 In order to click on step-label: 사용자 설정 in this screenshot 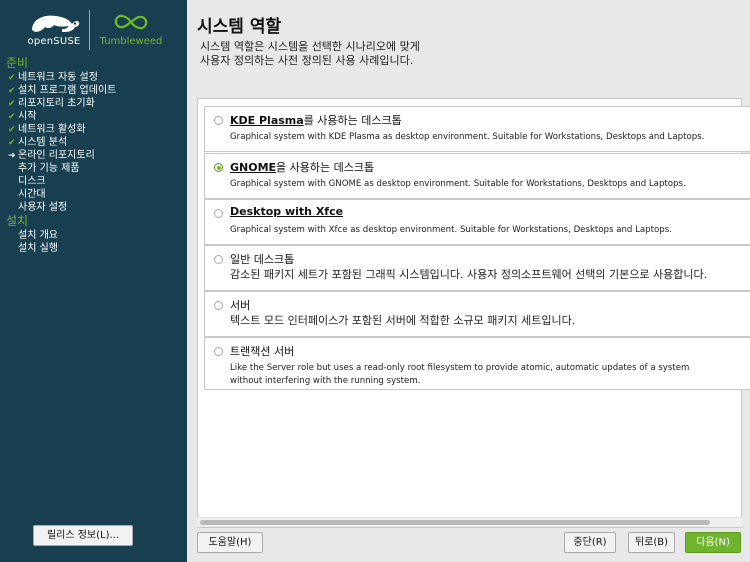, I will do `click(43, 207)`.